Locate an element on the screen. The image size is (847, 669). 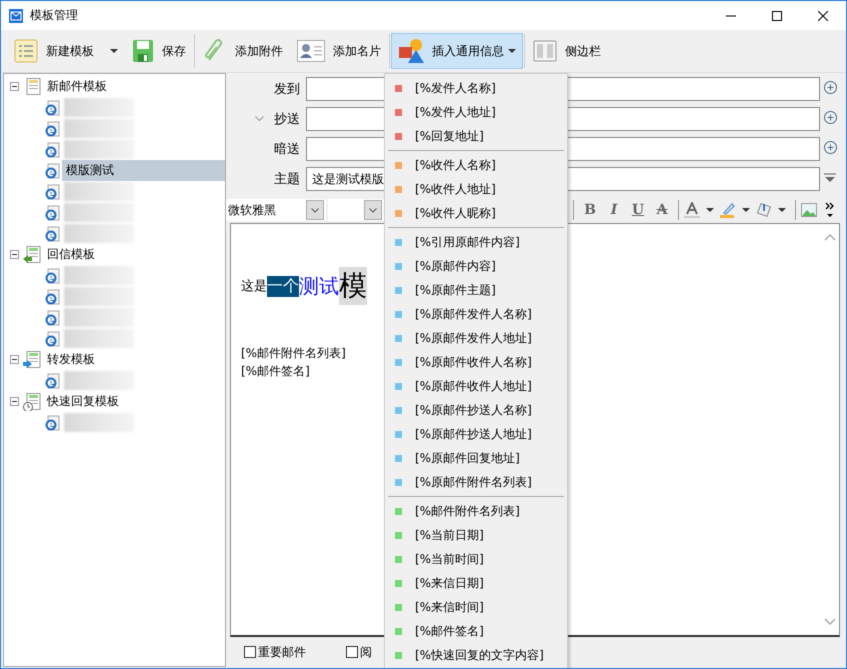
editor-text: 测试 is located at coordinates (319, 286).